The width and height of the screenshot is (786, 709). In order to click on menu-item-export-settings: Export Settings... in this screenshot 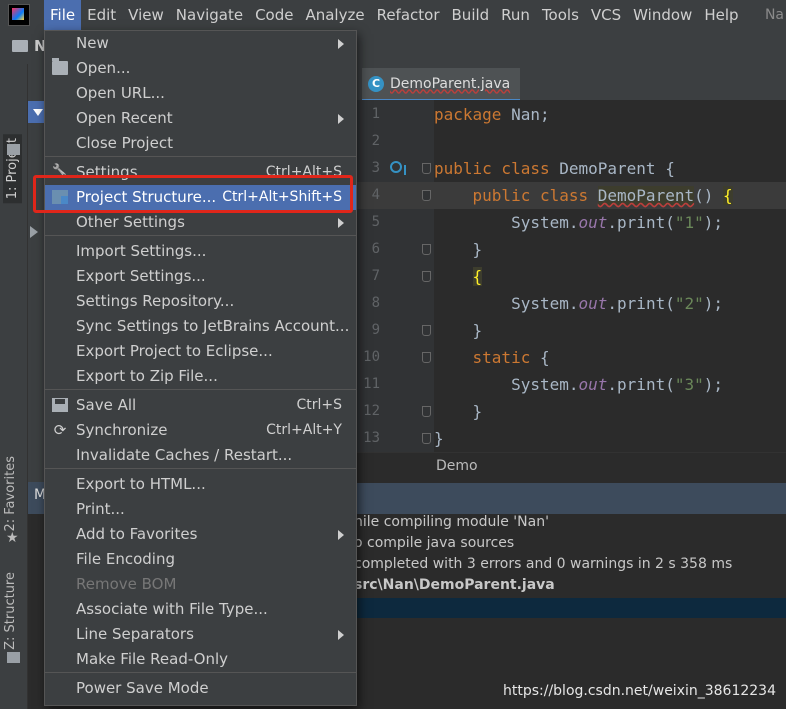, I will do `click(200, 276)`.